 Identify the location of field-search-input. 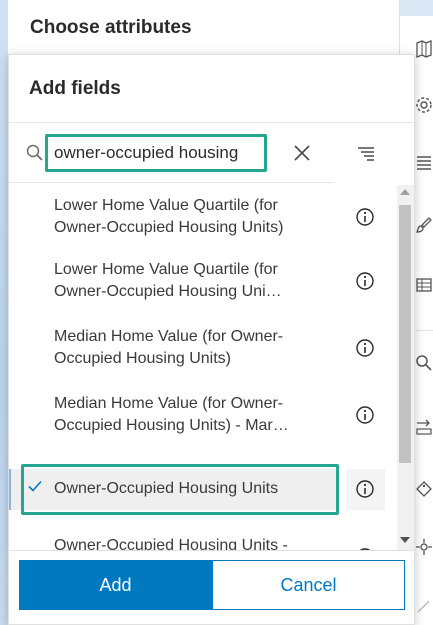
(156, 153).